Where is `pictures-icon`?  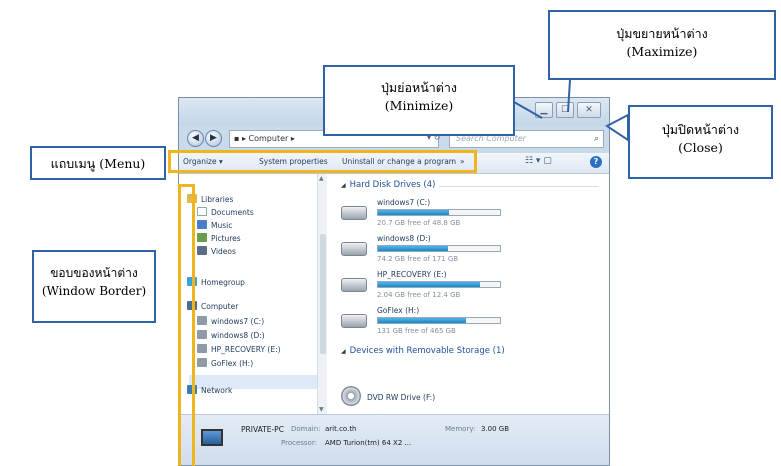
pictures-icon is located at coordinates (202, 237).